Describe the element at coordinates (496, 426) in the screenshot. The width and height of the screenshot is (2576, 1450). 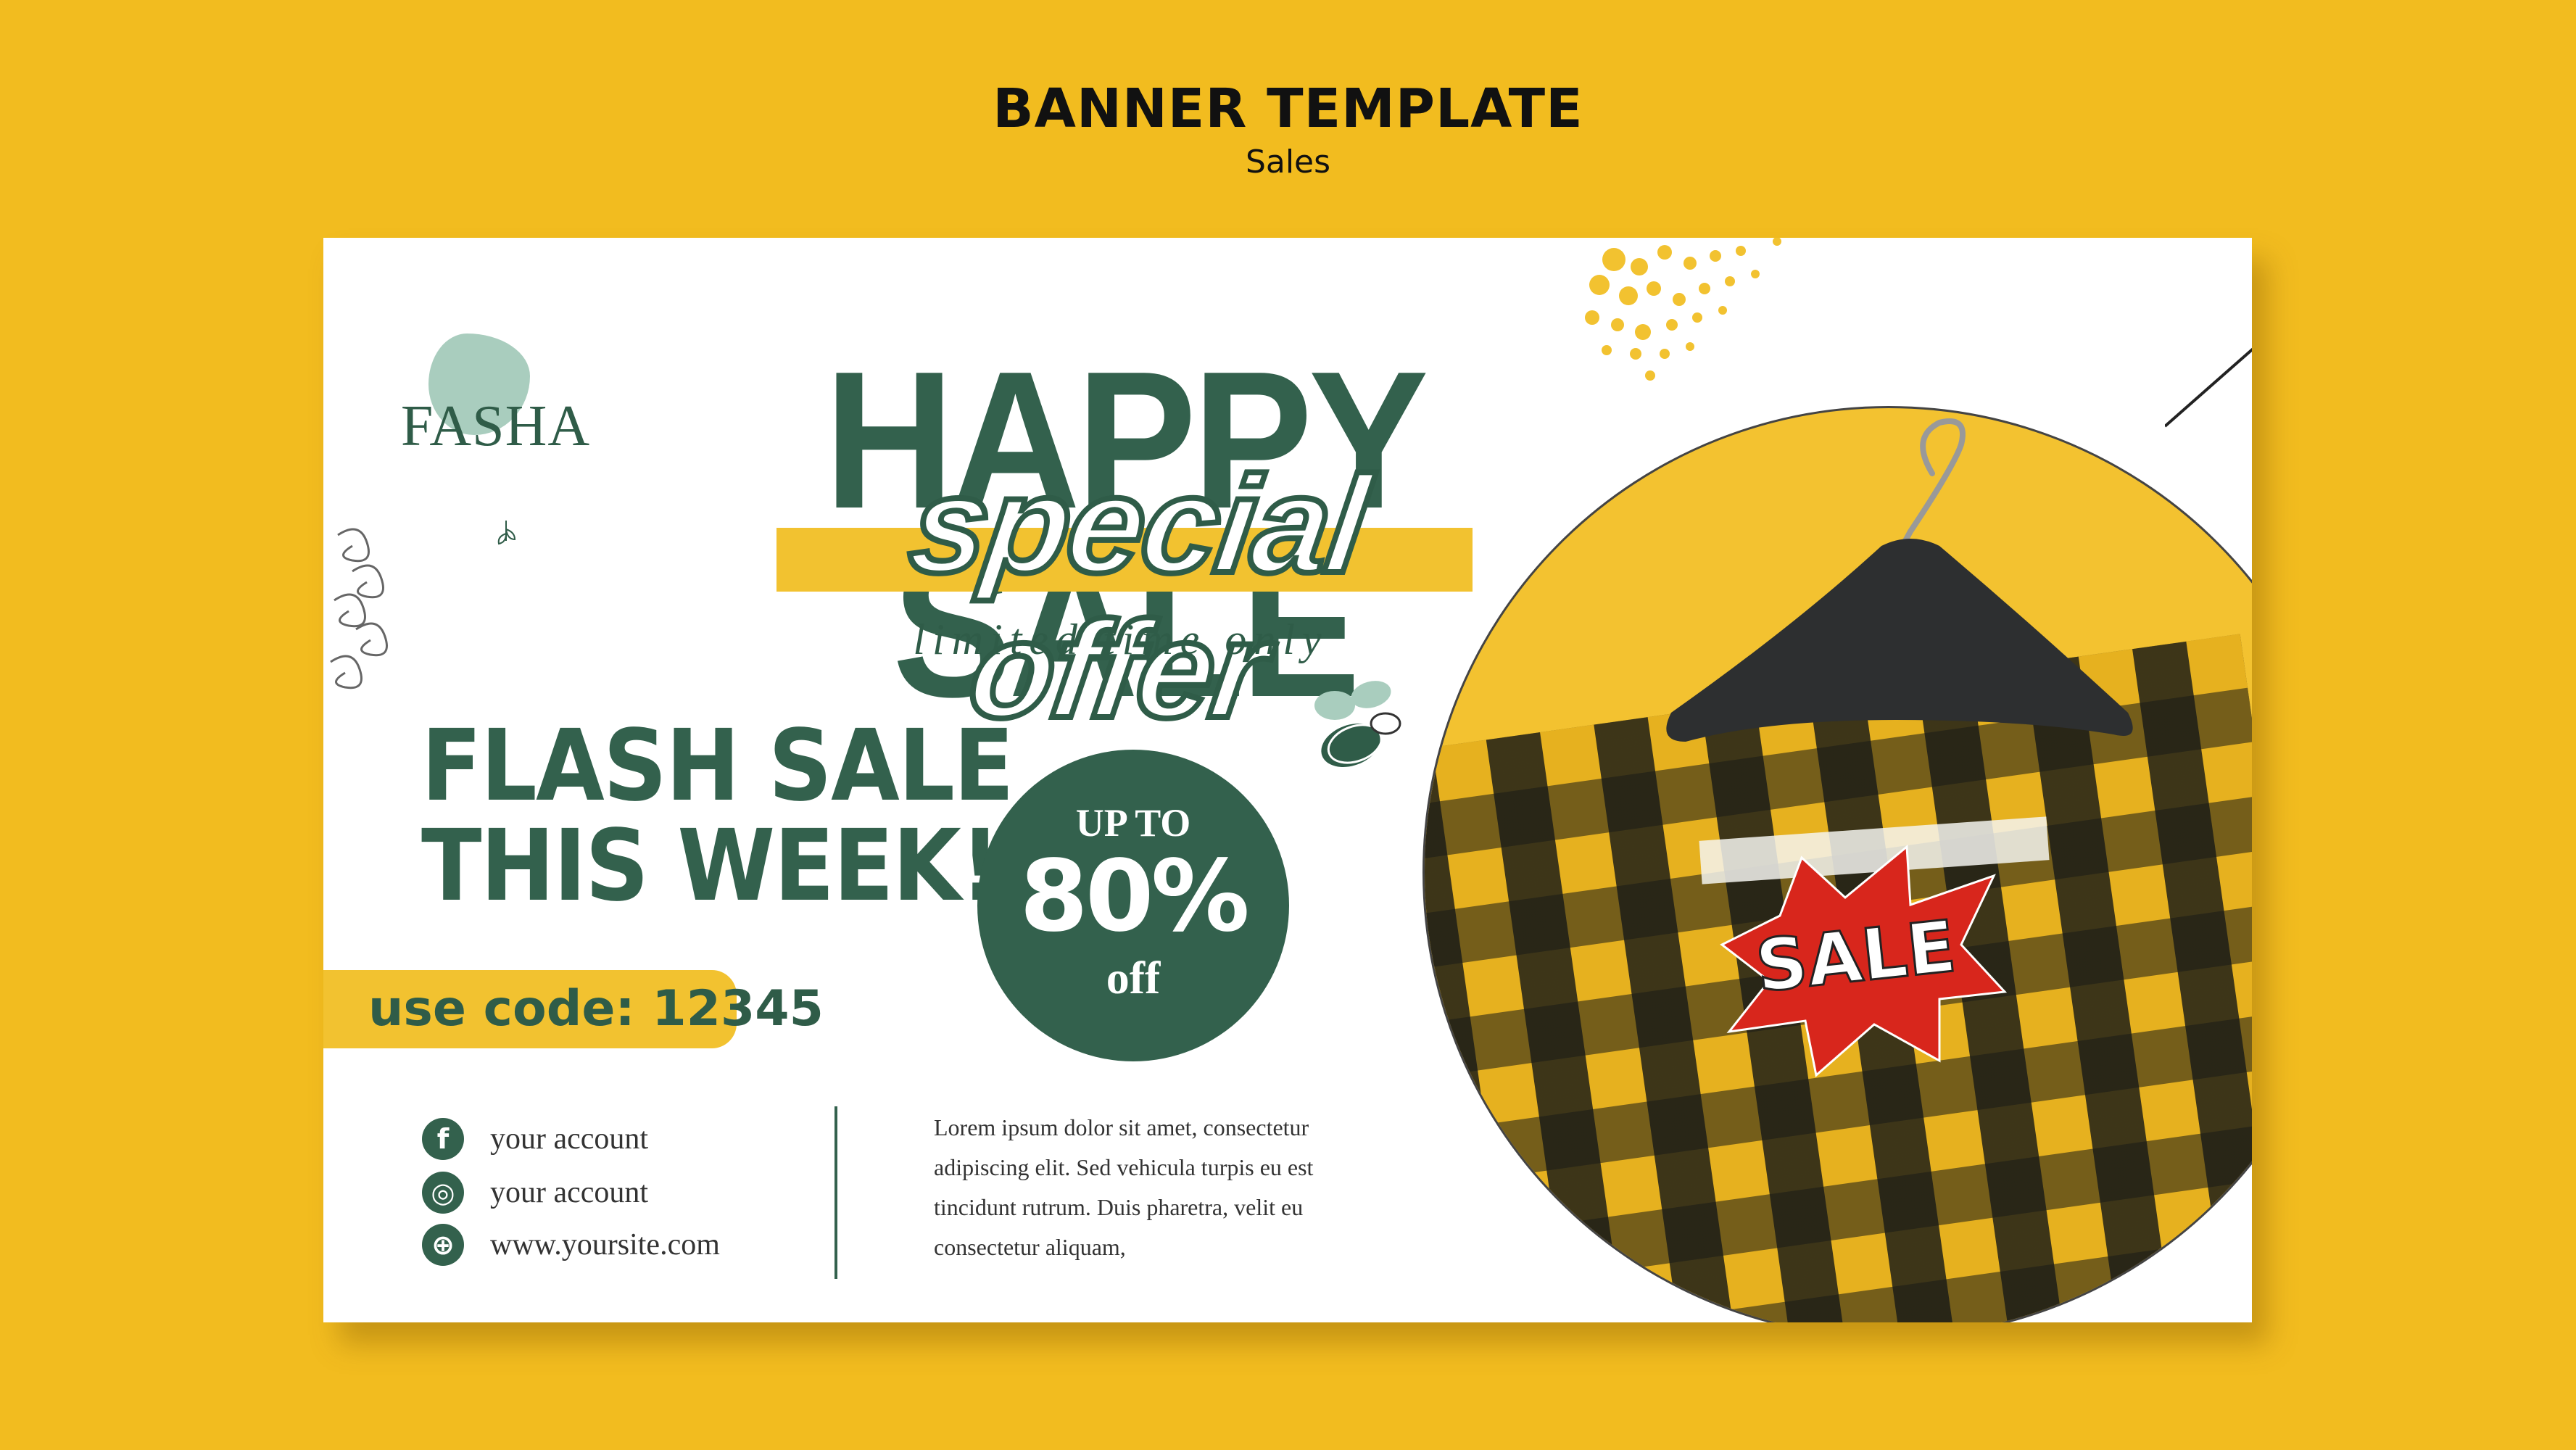
I see `logo-name: FASHA` at that location.